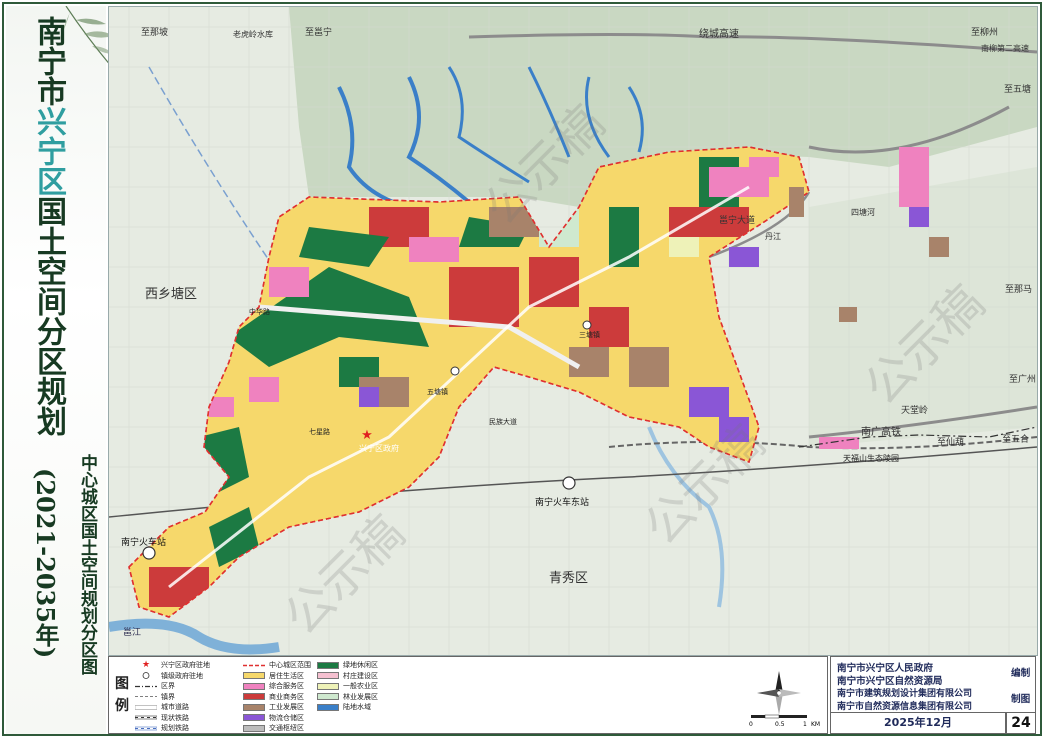 The width and height of the screenshot is (1046, 740). What do you see at coordinates (144, 543) in the screenshot?
I see `label-nanning-station: 南宁火车站` at bounding box center [144, 543].